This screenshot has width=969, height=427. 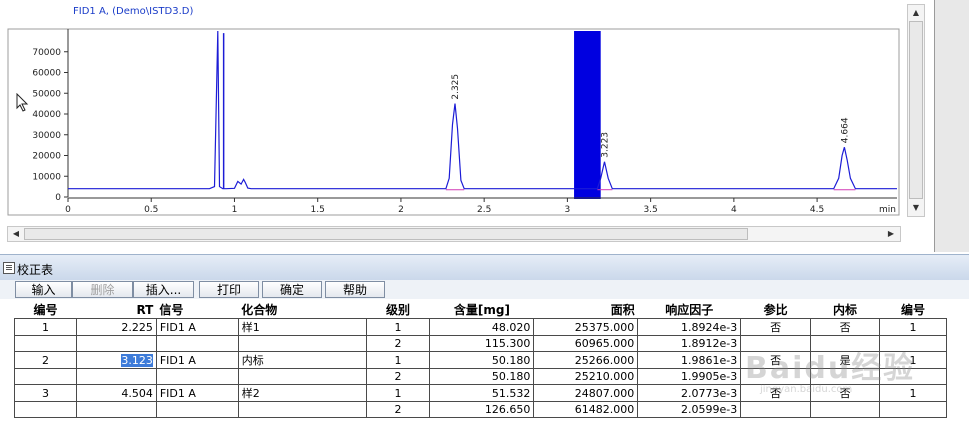 I want to click on ok-button: 确定, so click(x=292, y=289).